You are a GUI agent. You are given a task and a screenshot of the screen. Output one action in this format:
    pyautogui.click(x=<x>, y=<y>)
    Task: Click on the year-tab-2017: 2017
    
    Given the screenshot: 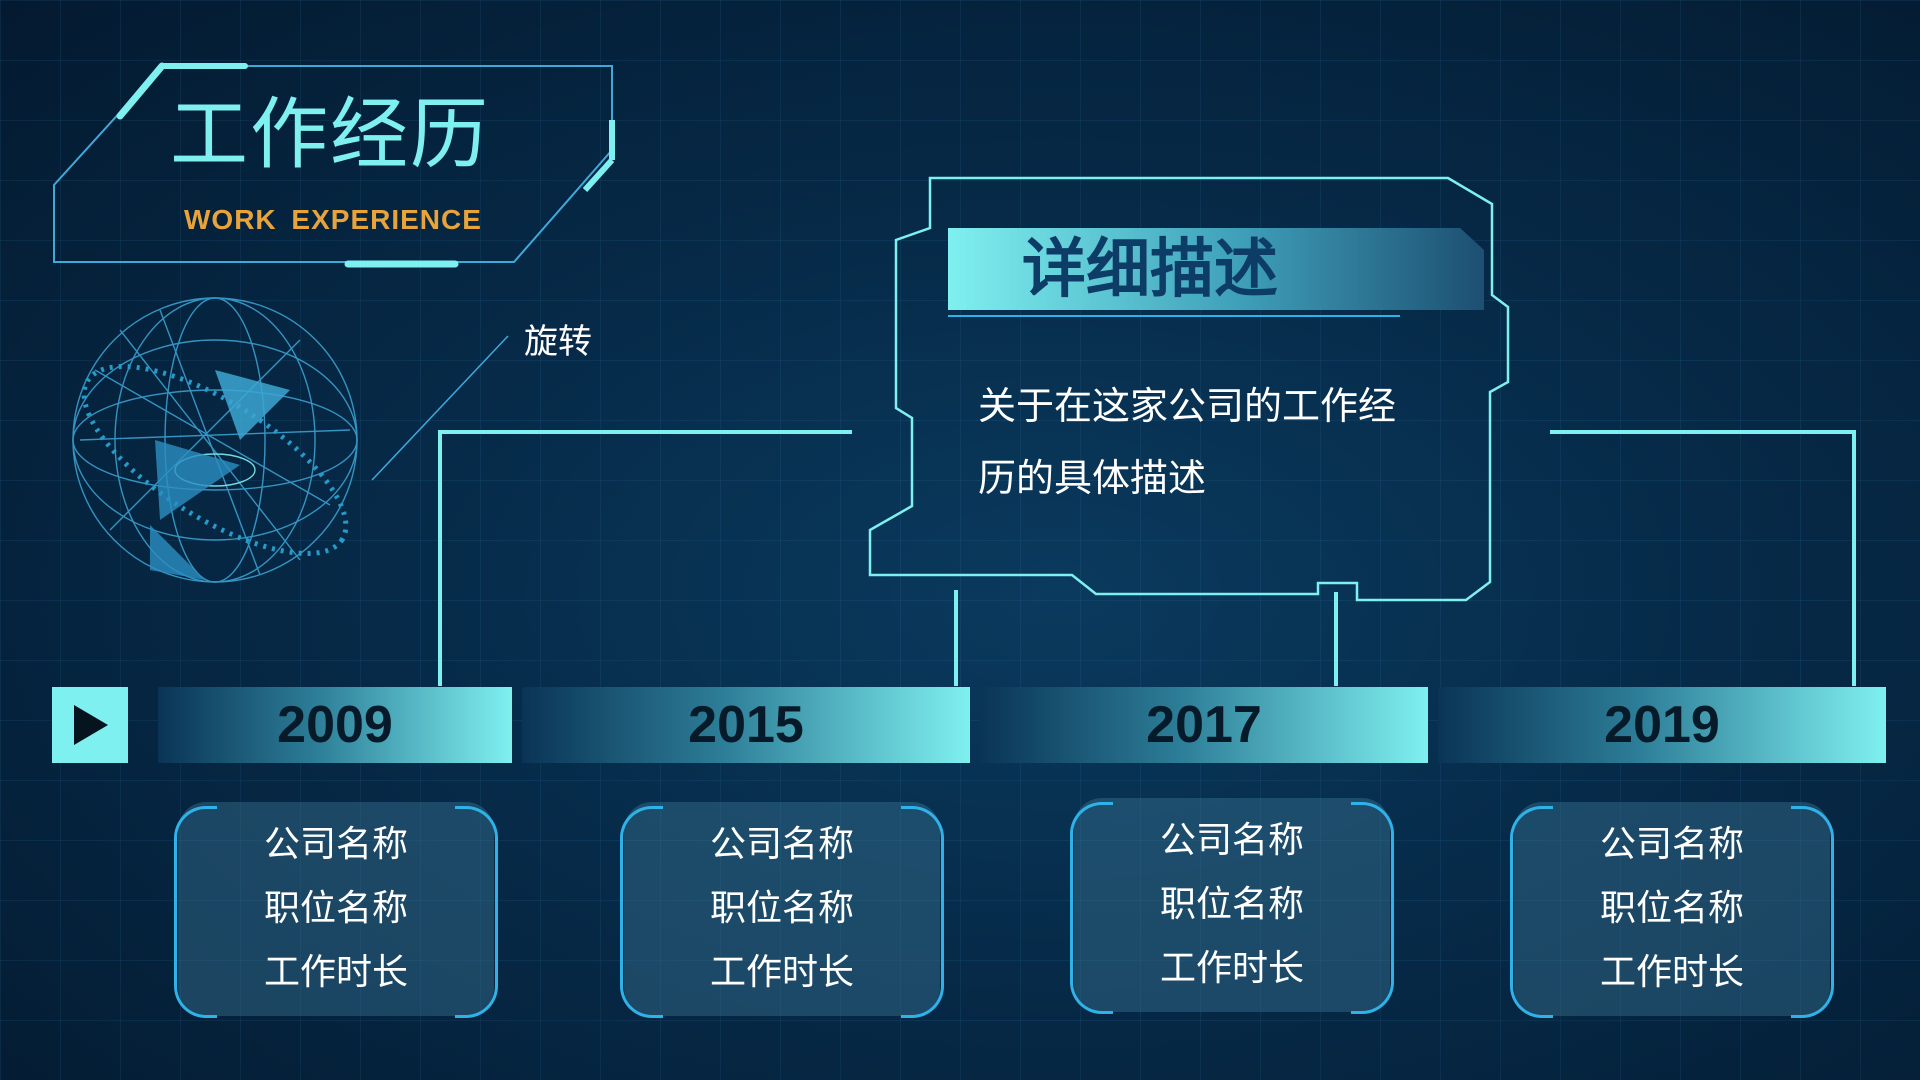 What is the action you would take?
    pyautogui.click(x=1204, y=725)
    